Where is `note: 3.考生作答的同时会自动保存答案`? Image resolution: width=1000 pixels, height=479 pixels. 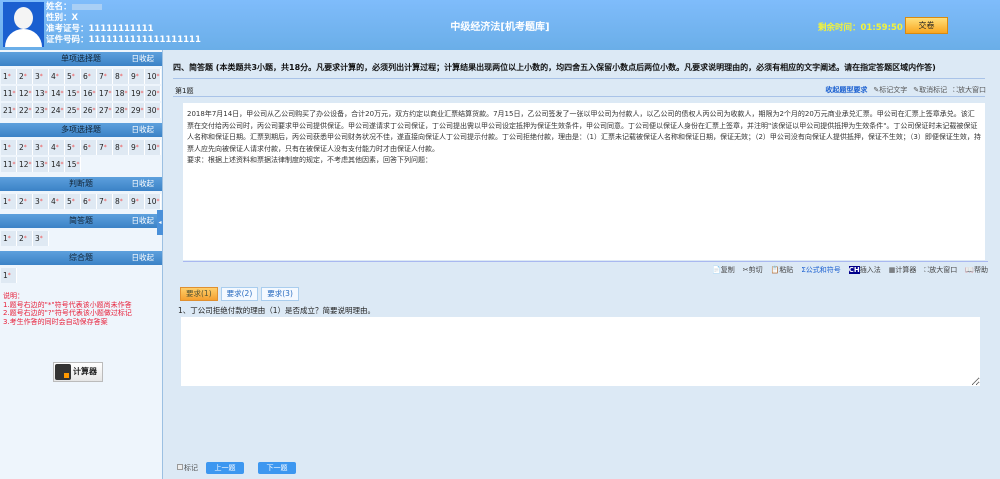 note: 3.考生作答的同时会自动保存答案 is located at coordinates (55, 321).